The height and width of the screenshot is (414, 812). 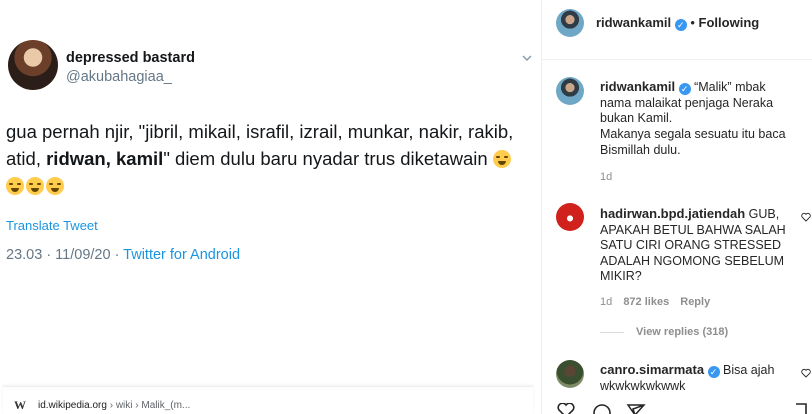 I want to click on comment-actions: 1d 872 likes Reply, so click(x=655, y=302).